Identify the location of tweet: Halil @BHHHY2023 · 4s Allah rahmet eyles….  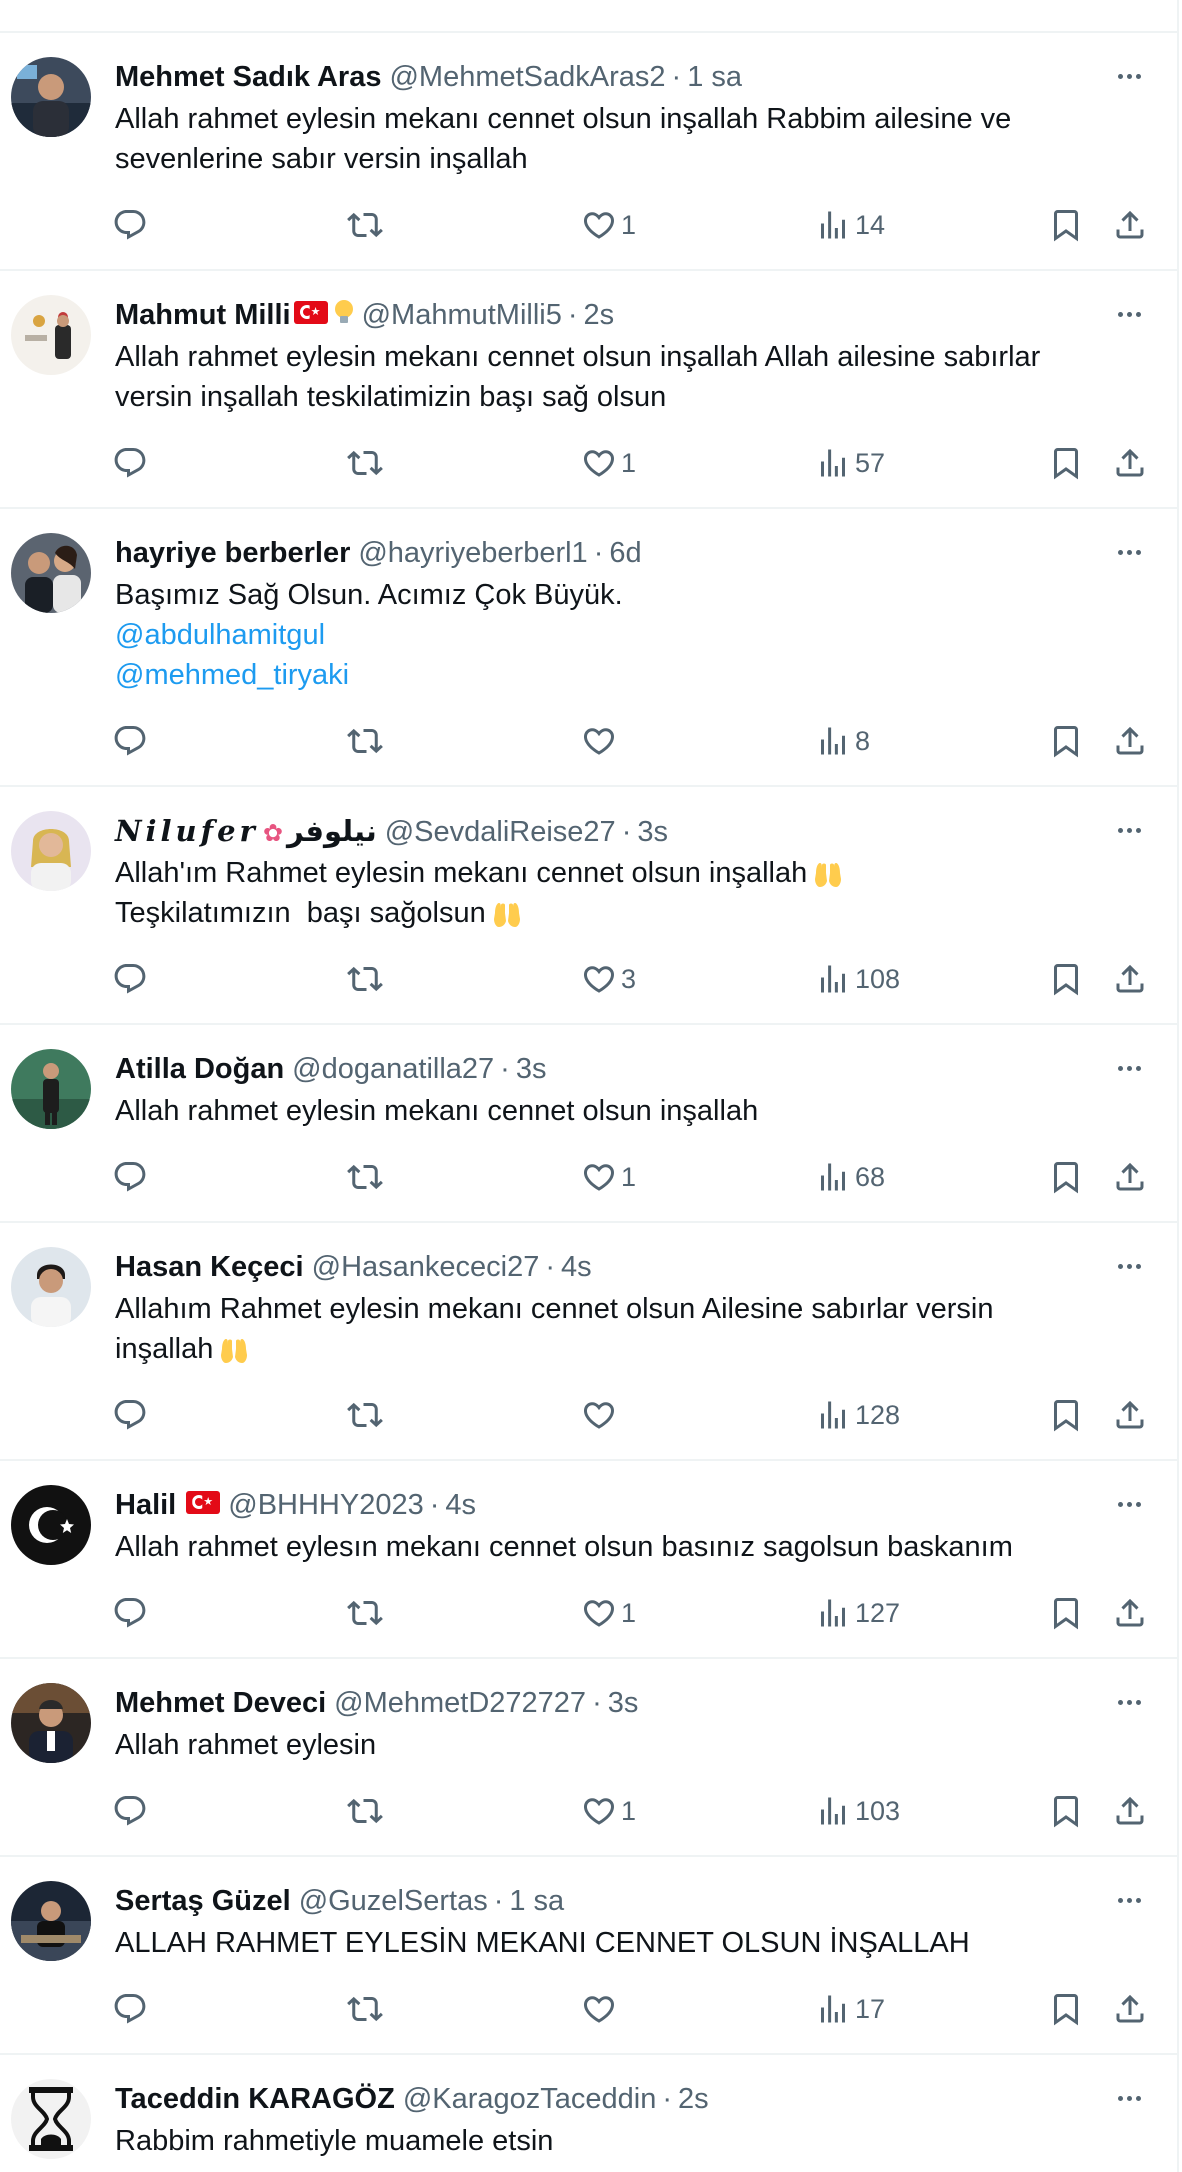
(588, 1560).